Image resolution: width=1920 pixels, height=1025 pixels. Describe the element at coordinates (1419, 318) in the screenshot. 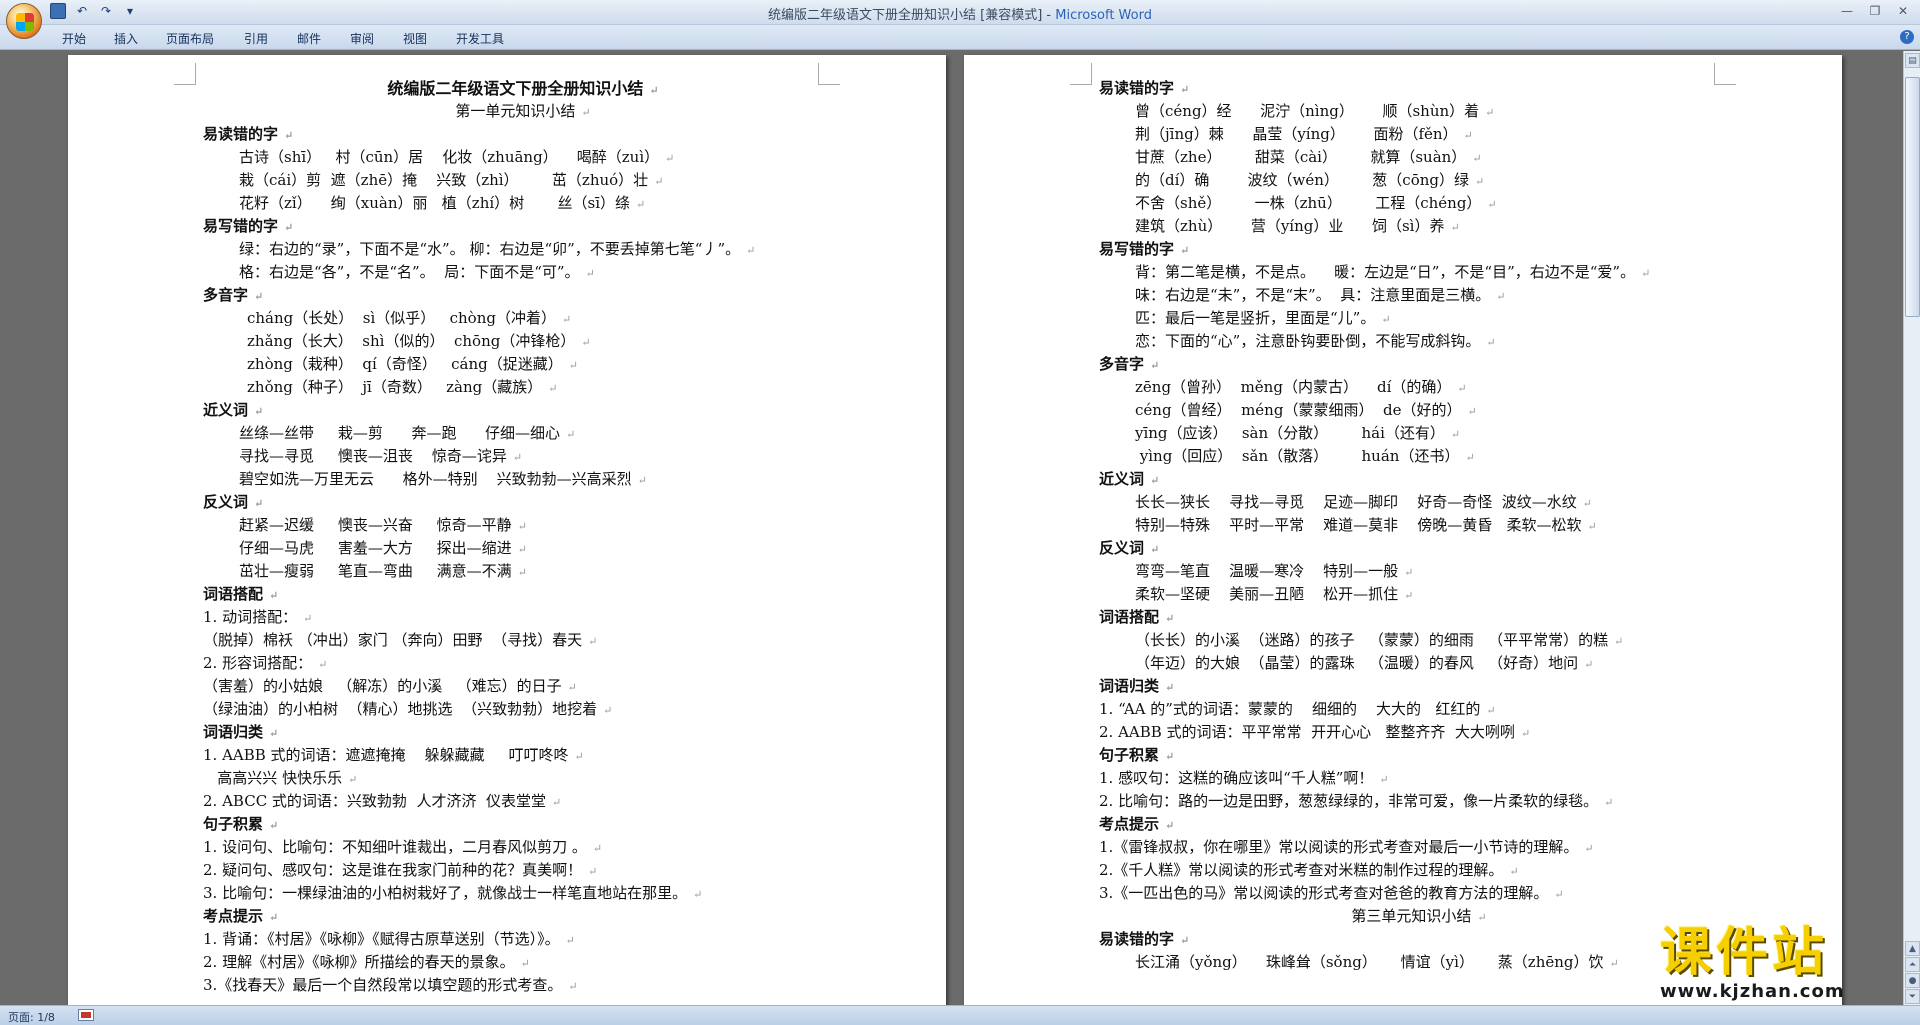

I see `text-line: 匹：最后一笔是竖折，里面是“儿”。 ↵` at that location.